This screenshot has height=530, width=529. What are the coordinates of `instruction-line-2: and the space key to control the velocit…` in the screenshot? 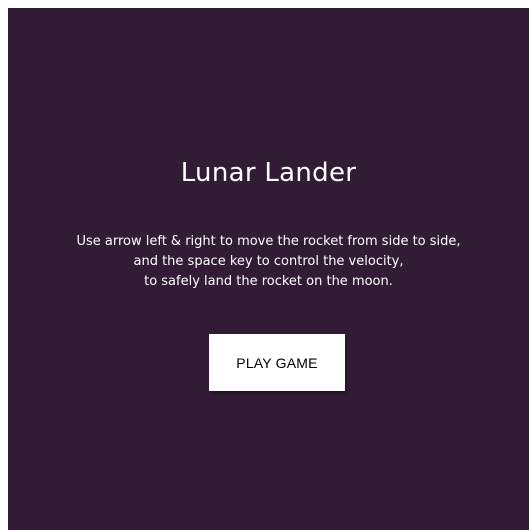 It's located at (268, 261).